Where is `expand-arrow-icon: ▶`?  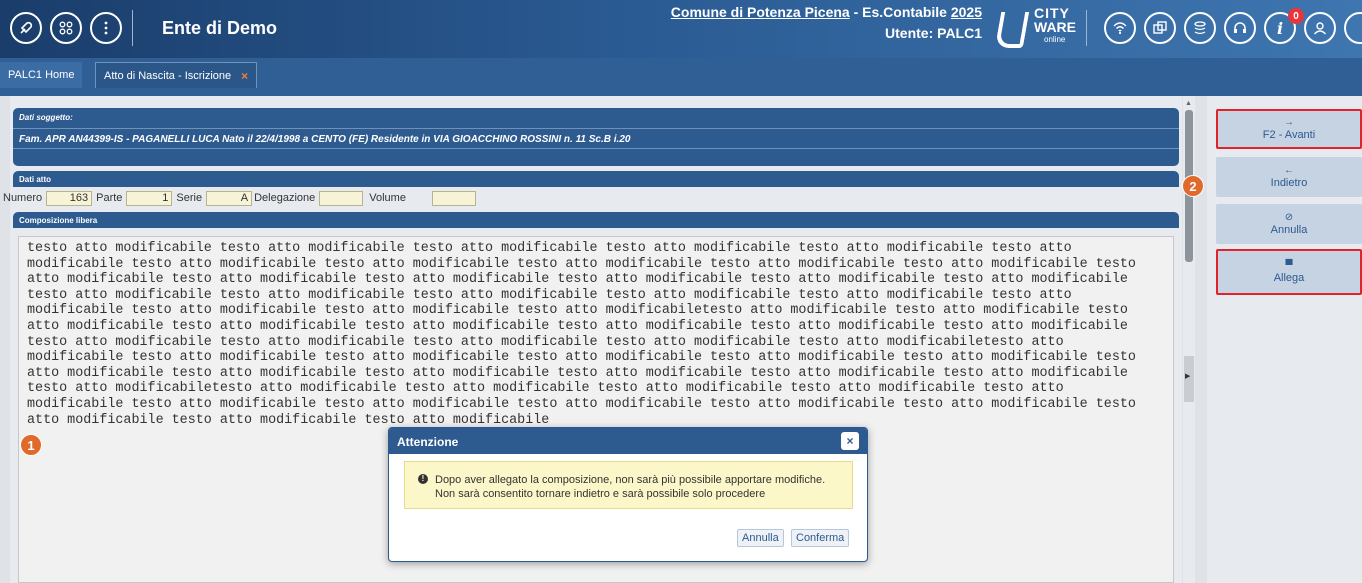
expand-arrow-icon: ▶ is located at coordinates (1187, 376).